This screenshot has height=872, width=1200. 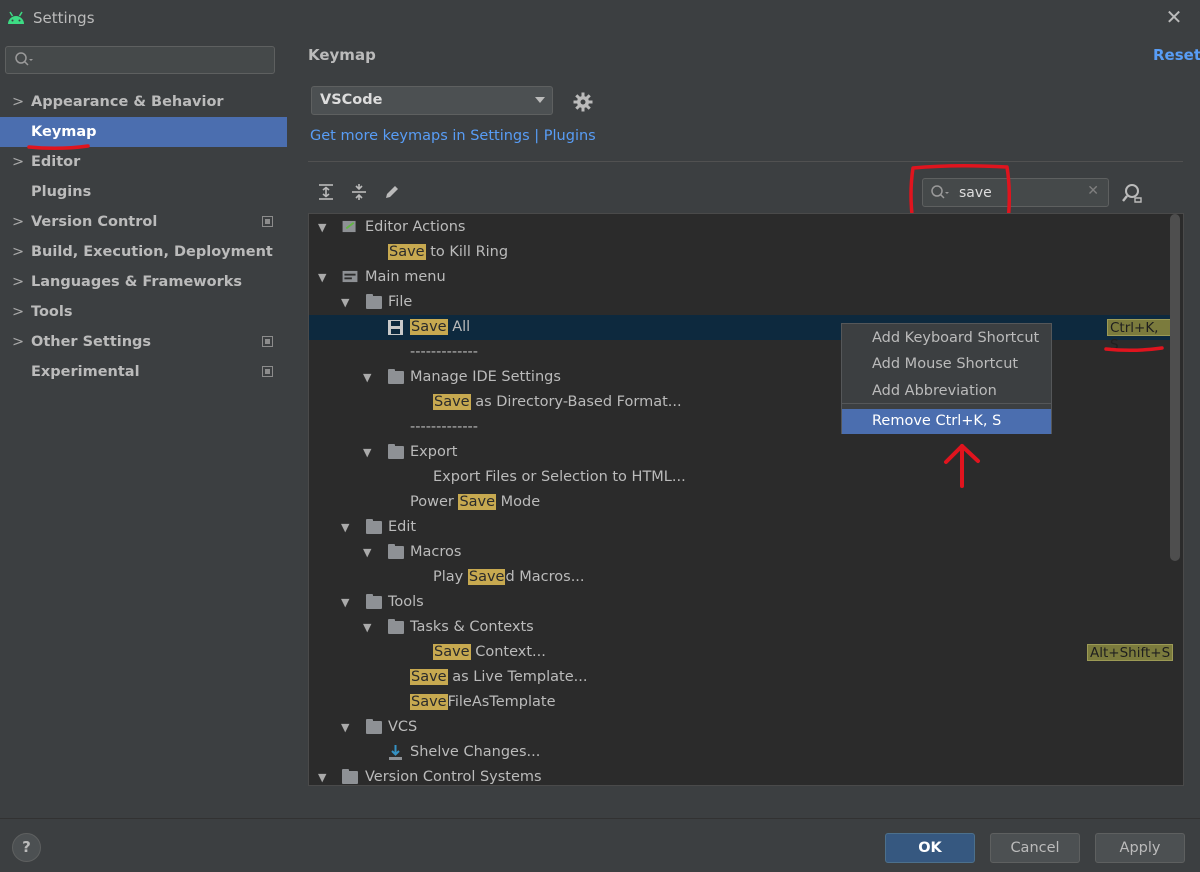 What do you see at coordinates (540, 100) in the screenshot?
I see `dropdown-arrow-icon` at bounding box center [540, 100].